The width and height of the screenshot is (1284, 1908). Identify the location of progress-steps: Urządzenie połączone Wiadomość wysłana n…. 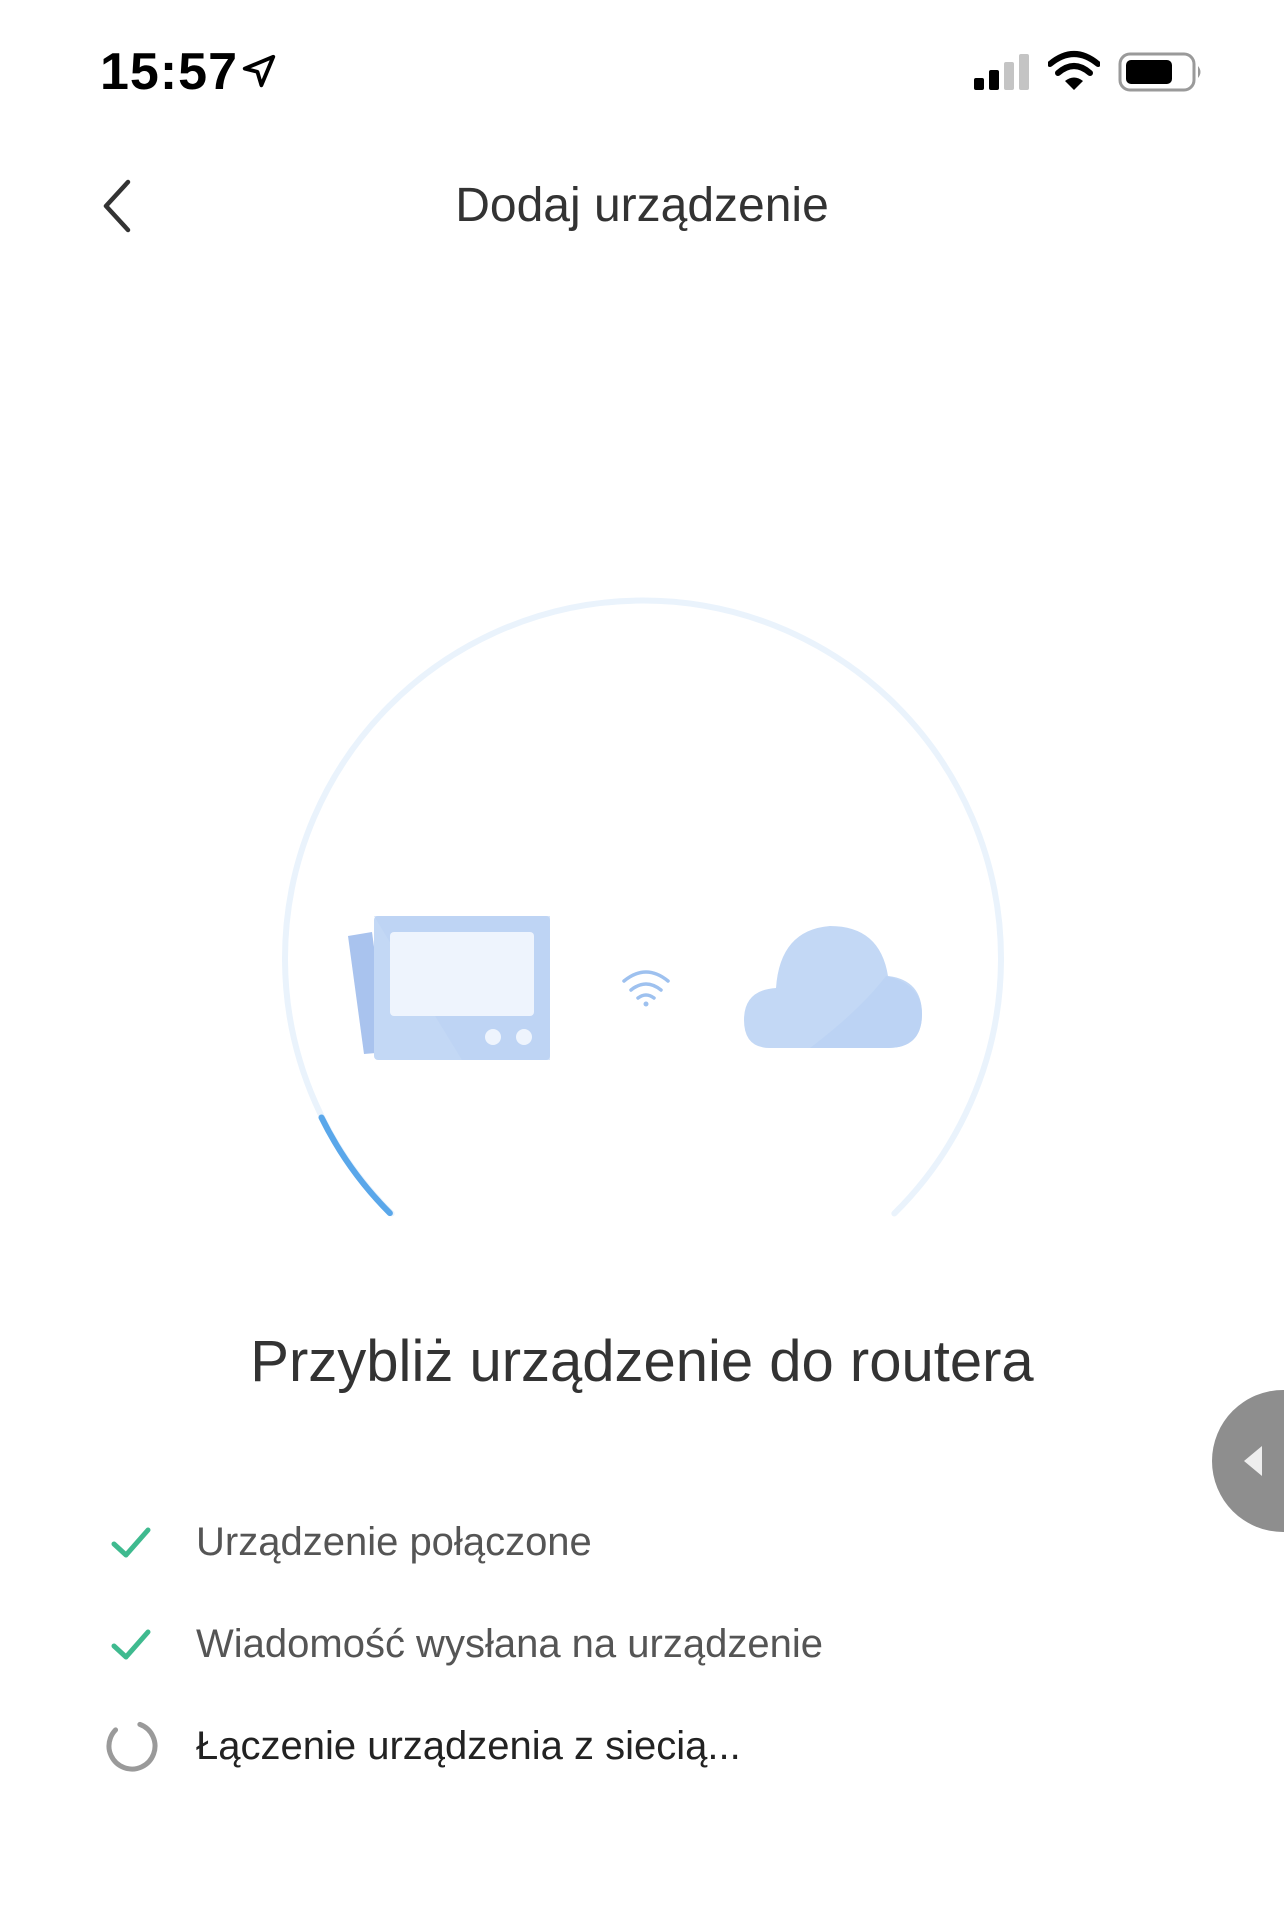
(600, 1663).